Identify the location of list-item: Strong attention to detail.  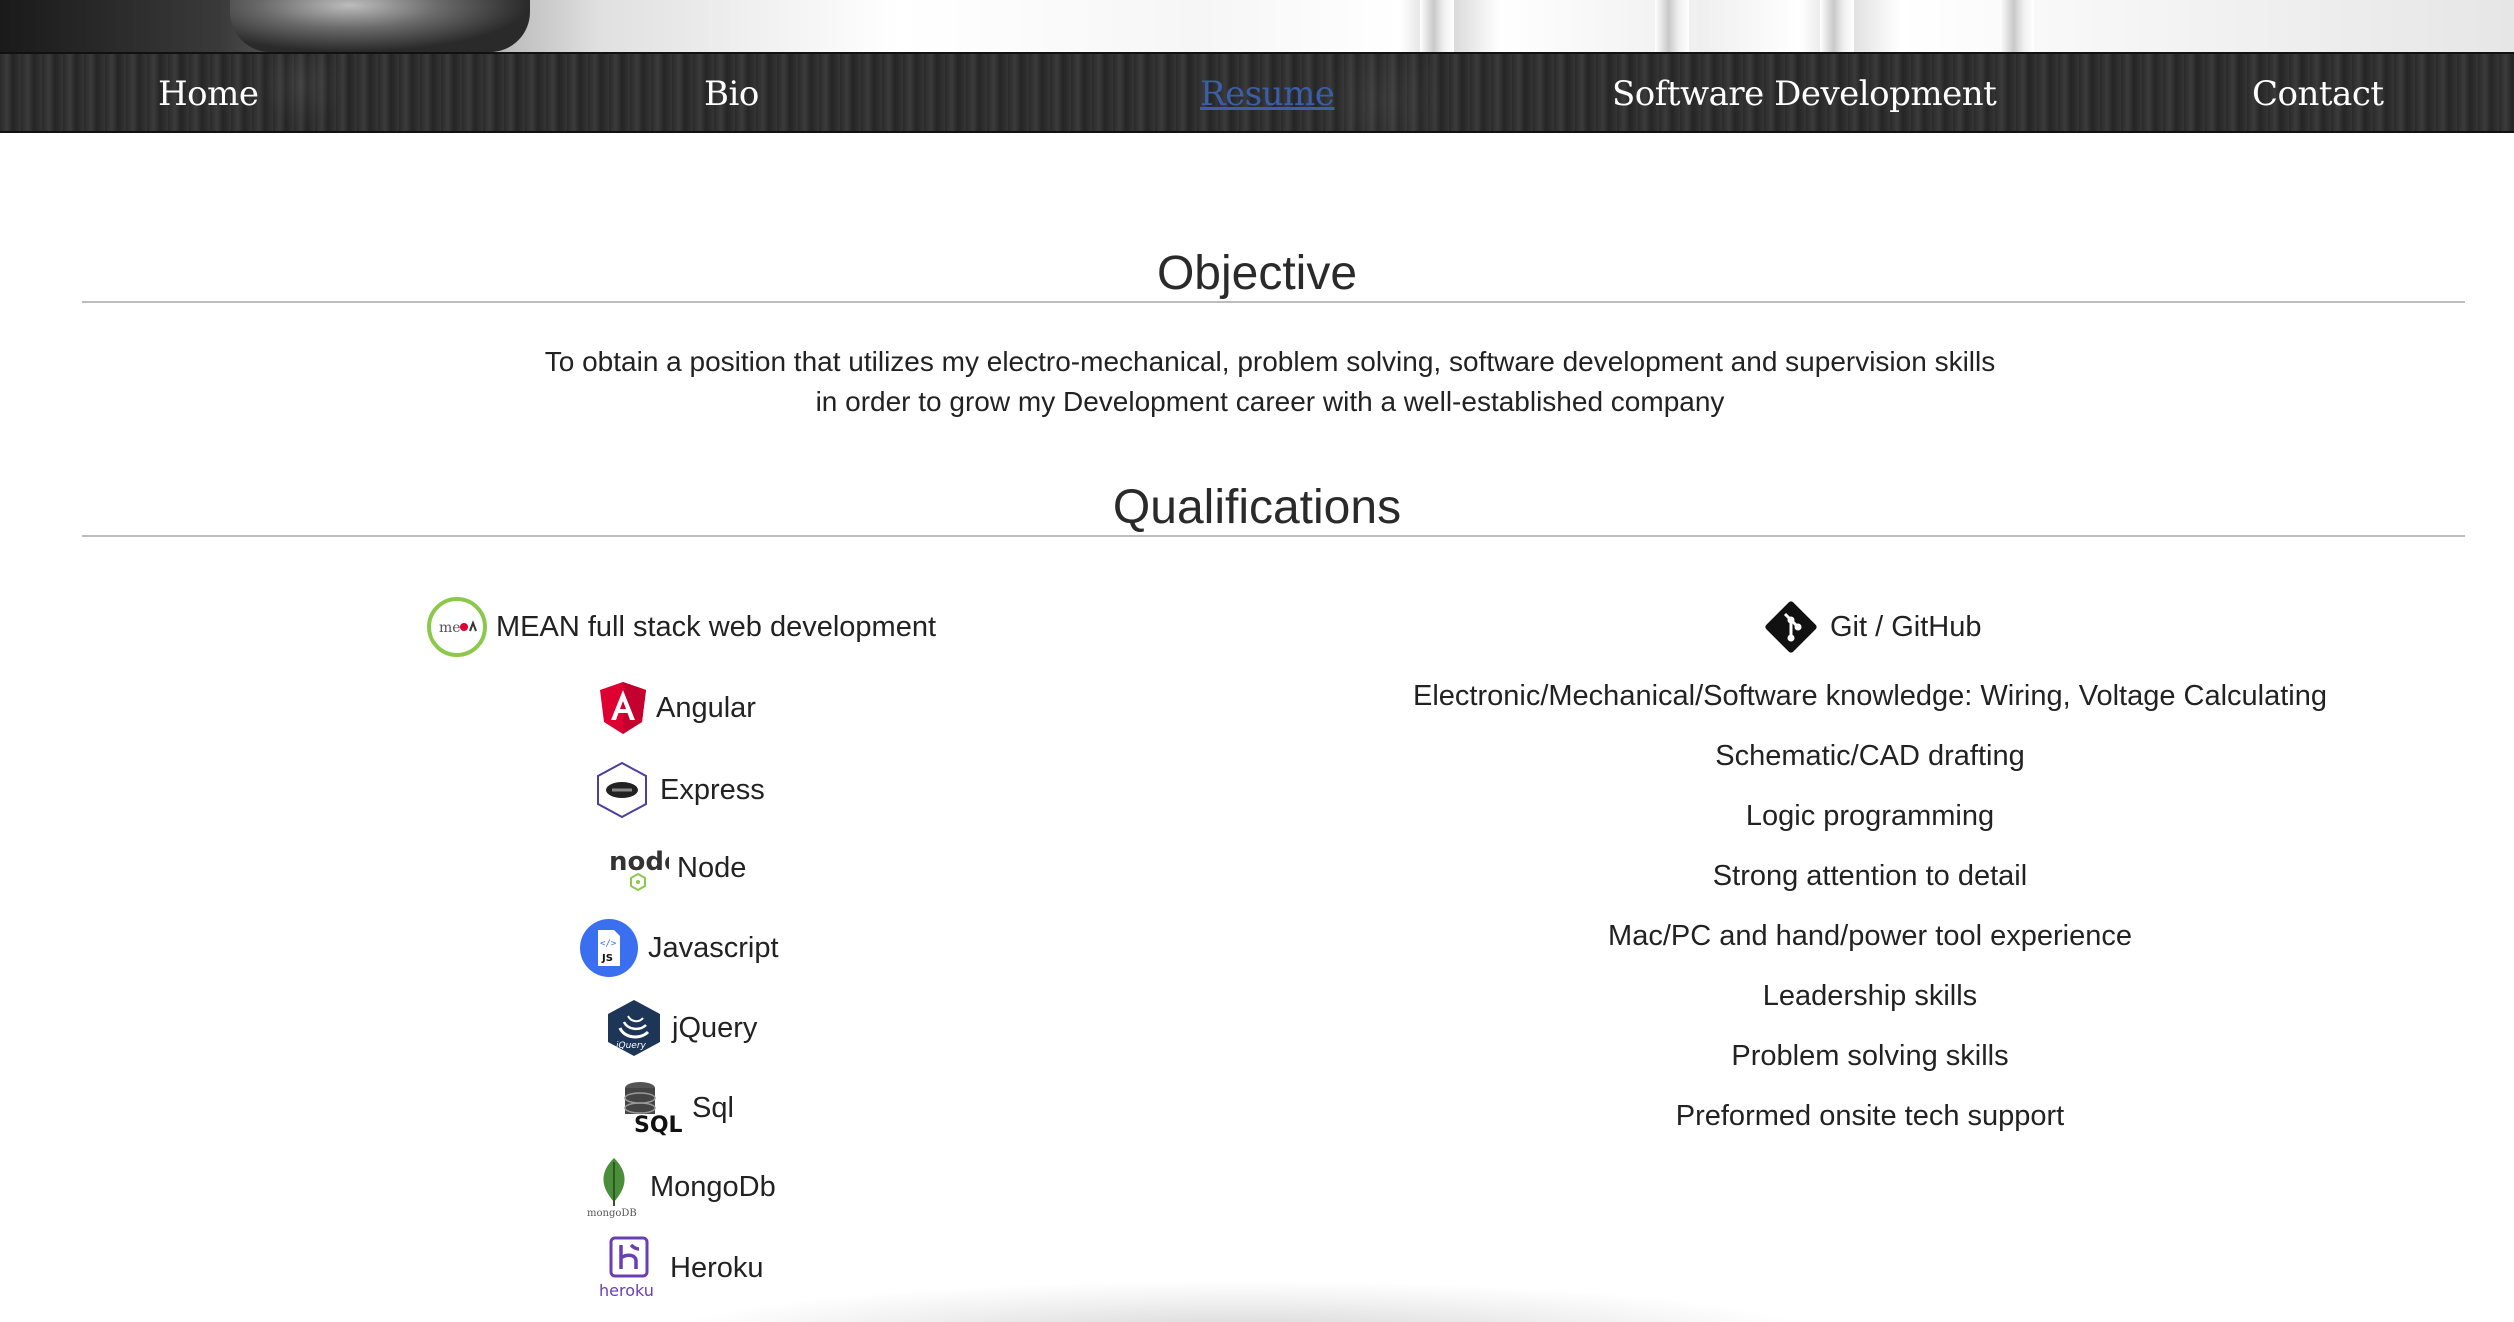
(1870, 876).